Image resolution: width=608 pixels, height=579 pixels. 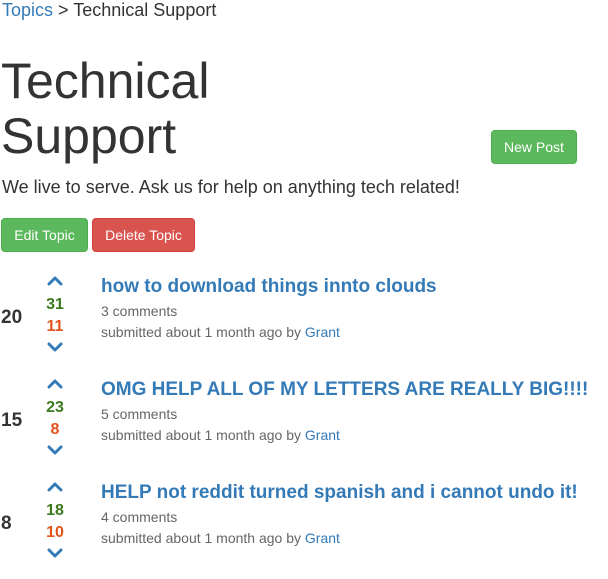 What do you see at coordinates (534, 147) in the screenshot?
I see `new-post-button: New Post` at bounding box center [534, 147].